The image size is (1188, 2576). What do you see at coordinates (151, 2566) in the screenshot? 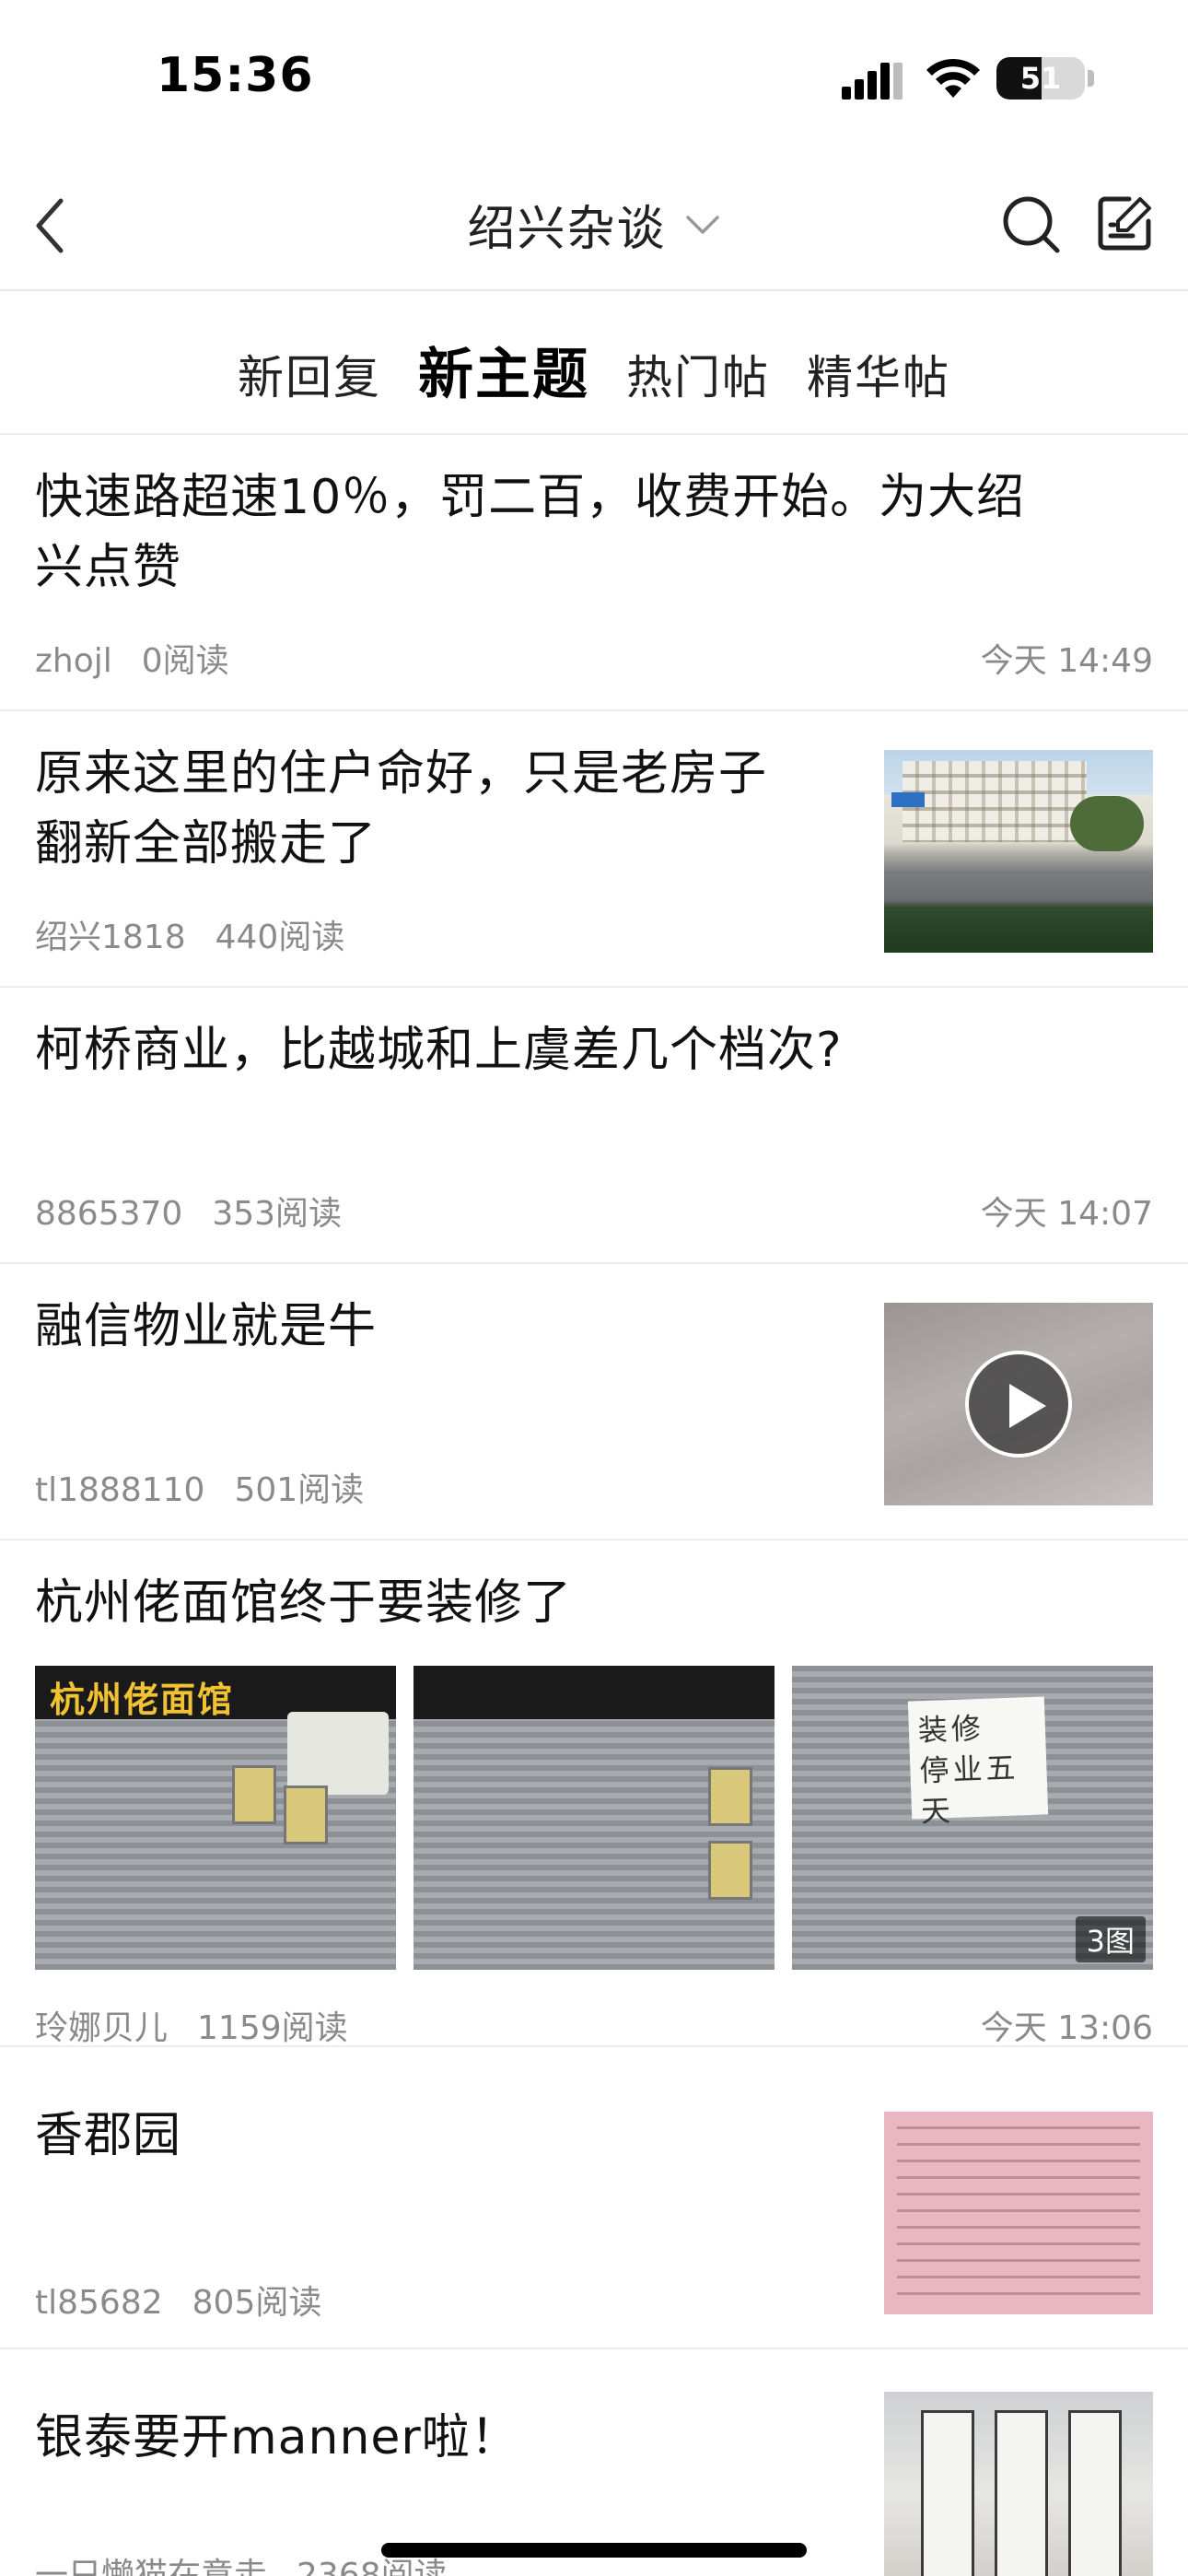
I see `post-author: 一只懒猫在意走` at bounding box center [151, 2566].